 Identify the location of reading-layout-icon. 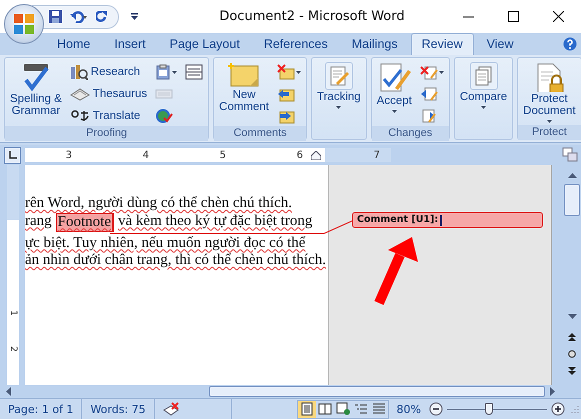
(325, 409).